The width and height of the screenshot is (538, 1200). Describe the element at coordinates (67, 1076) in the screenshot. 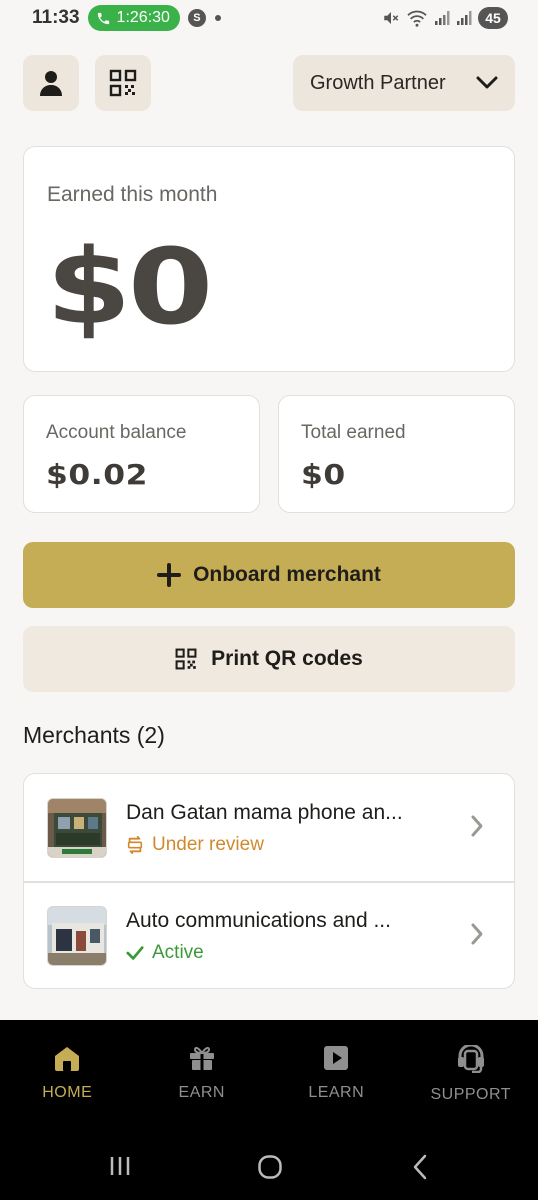

I see `nav-home: HOME` at that location.